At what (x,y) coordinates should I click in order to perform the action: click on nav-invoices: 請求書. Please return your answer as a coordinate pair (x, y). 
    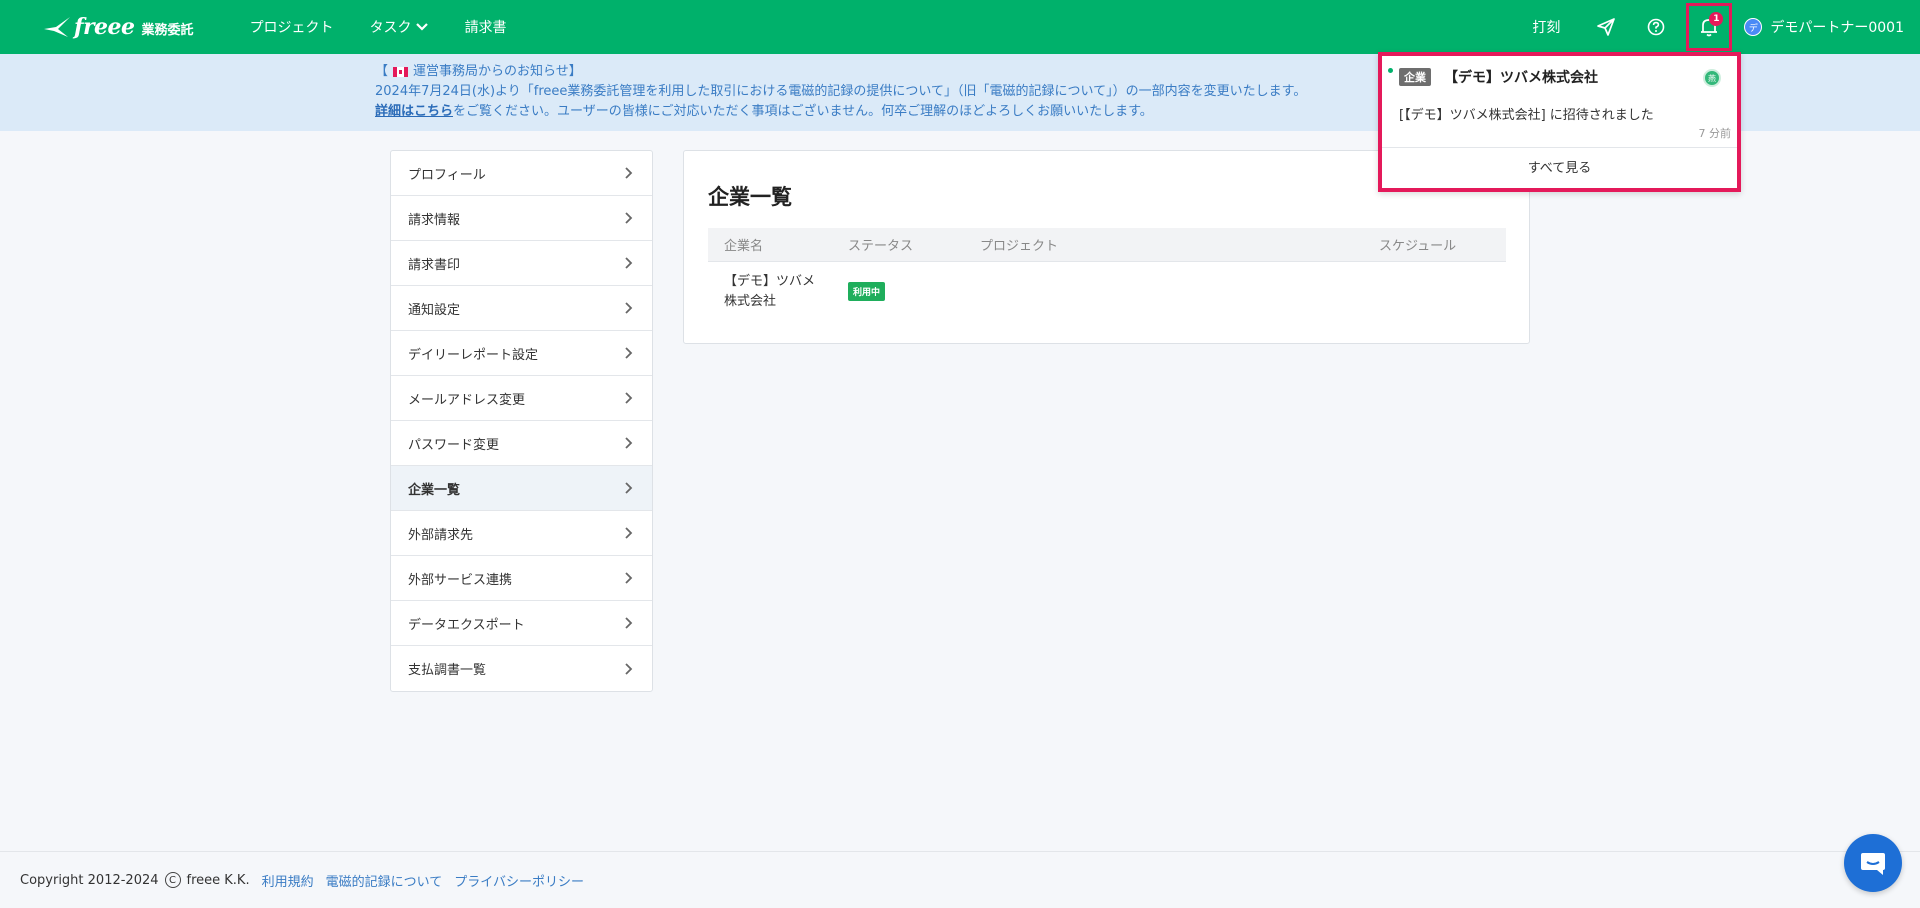
    Looking at the image, I should click on (486, 27).